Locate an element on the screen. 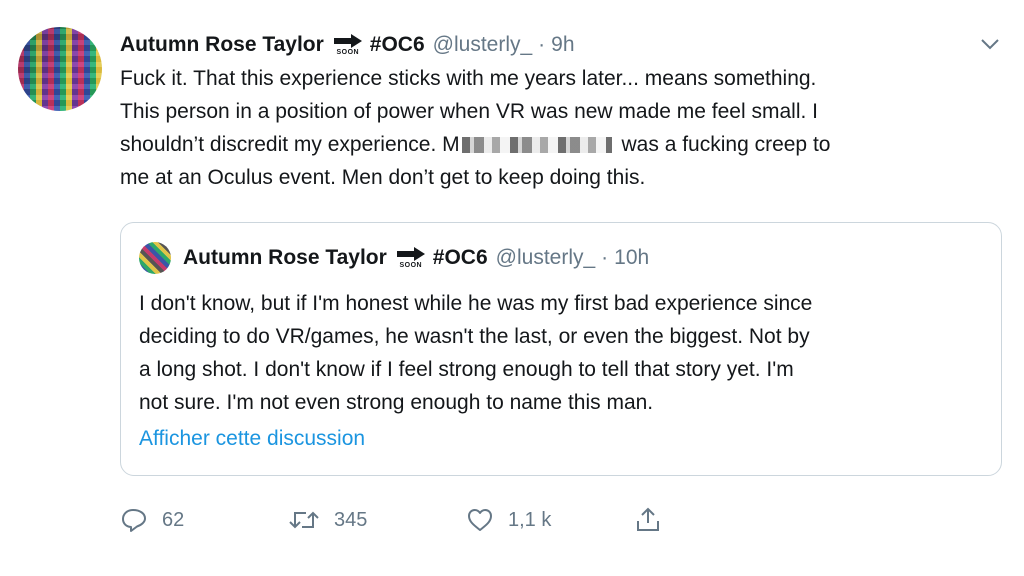 The width and height of the screenshot is (1024, 576). share-button is located at coordinates (648, 520).